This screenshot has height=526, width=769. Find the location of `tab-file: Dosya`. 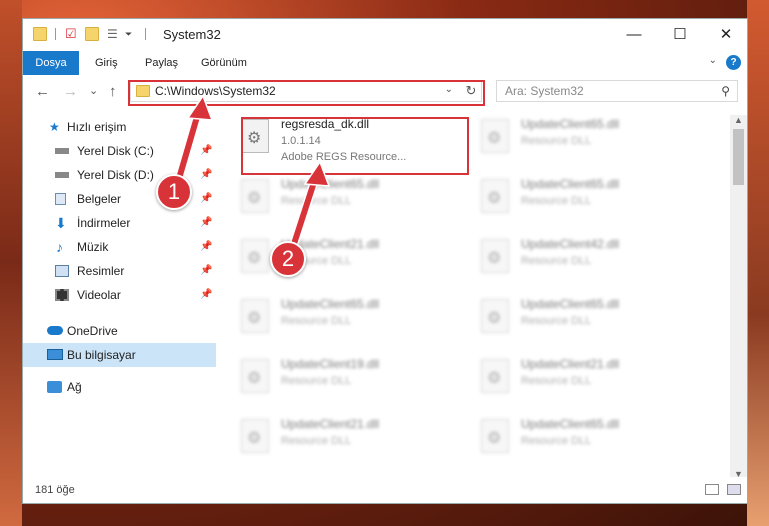

tab-file: Dosya is located at coordinates (51, 63).